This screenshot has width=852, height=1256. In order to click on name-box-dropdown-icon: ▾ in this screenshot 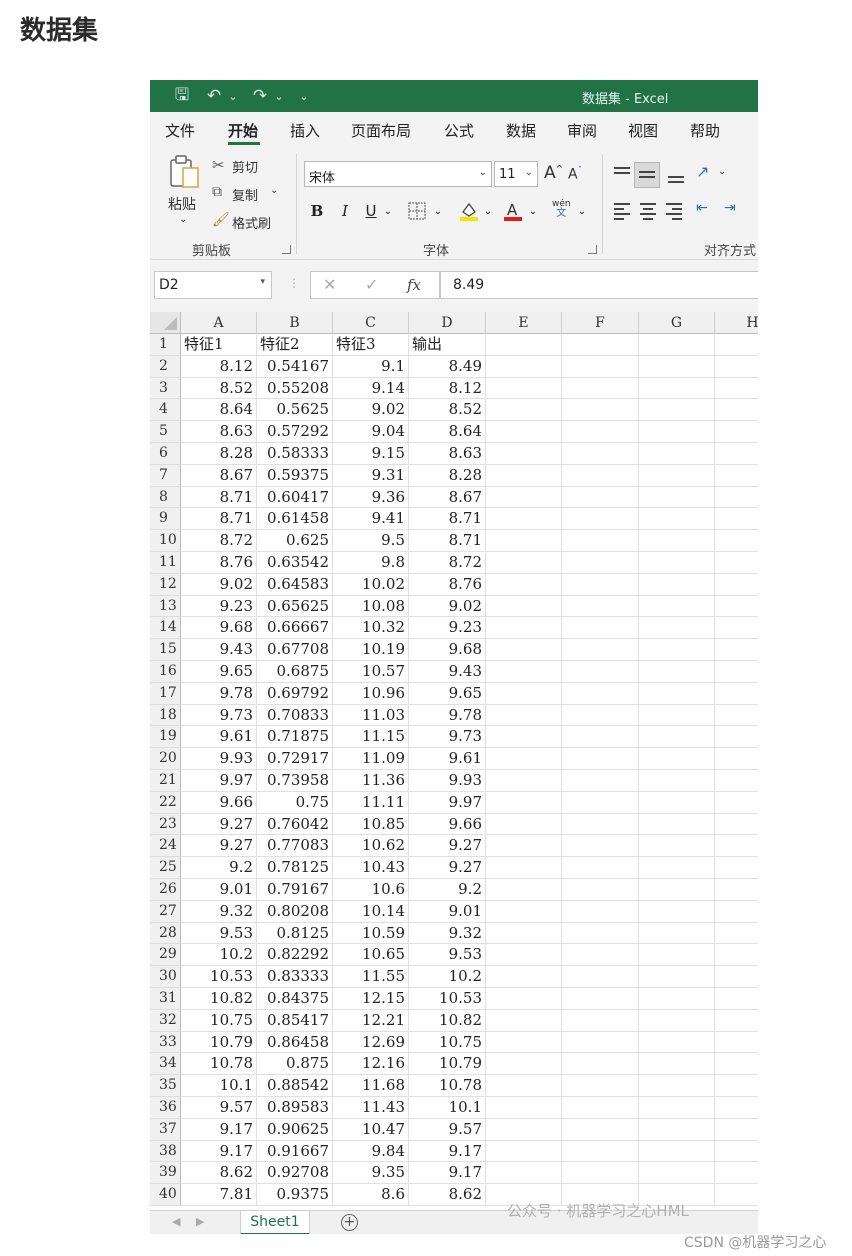, I will do `click(262, 282)`.